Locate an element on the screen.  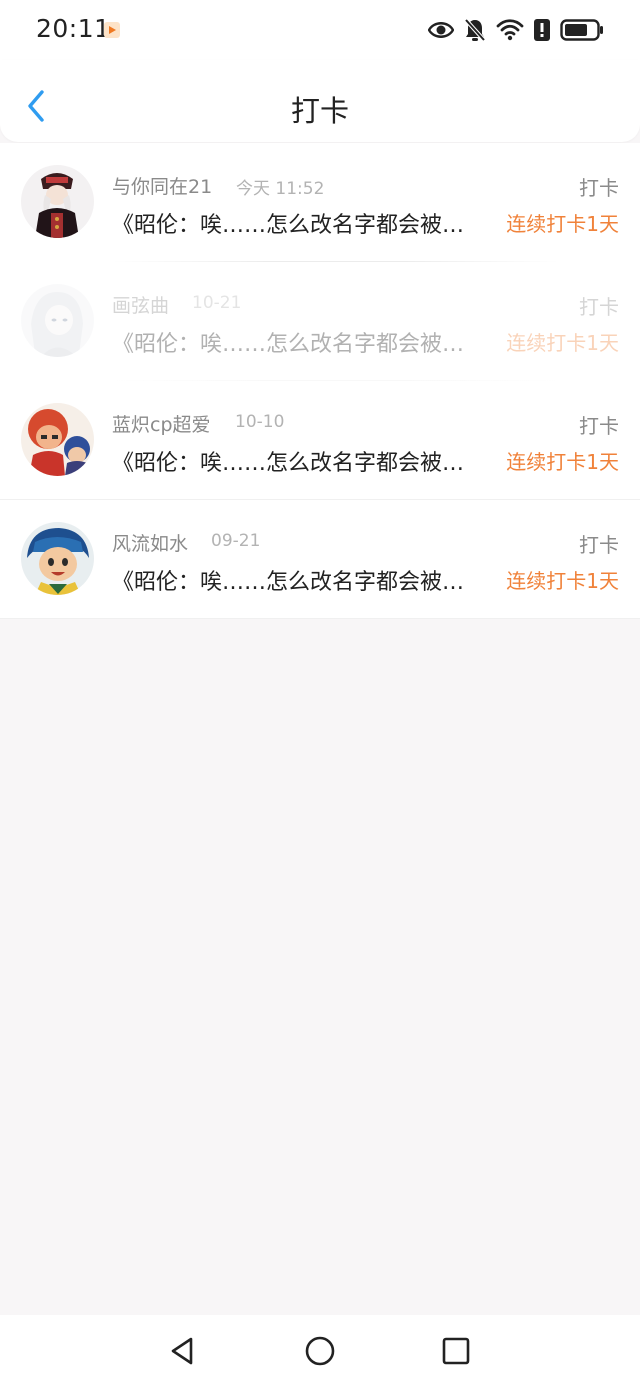
status-time: 20:11 is located at coordinates (73, 28).